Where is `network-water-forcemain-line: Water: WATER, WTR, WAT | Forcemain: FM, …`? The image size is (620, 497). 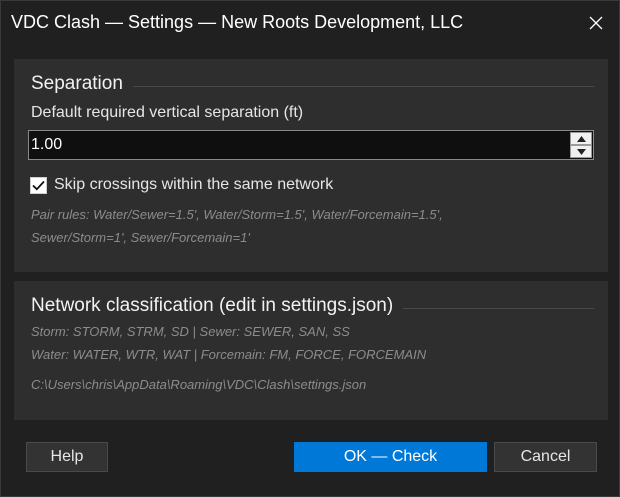
network-water-forcemain-line: Water: WATER, WTR, WAT | Forcemain: FM, … is located at coordinates (229, 354).